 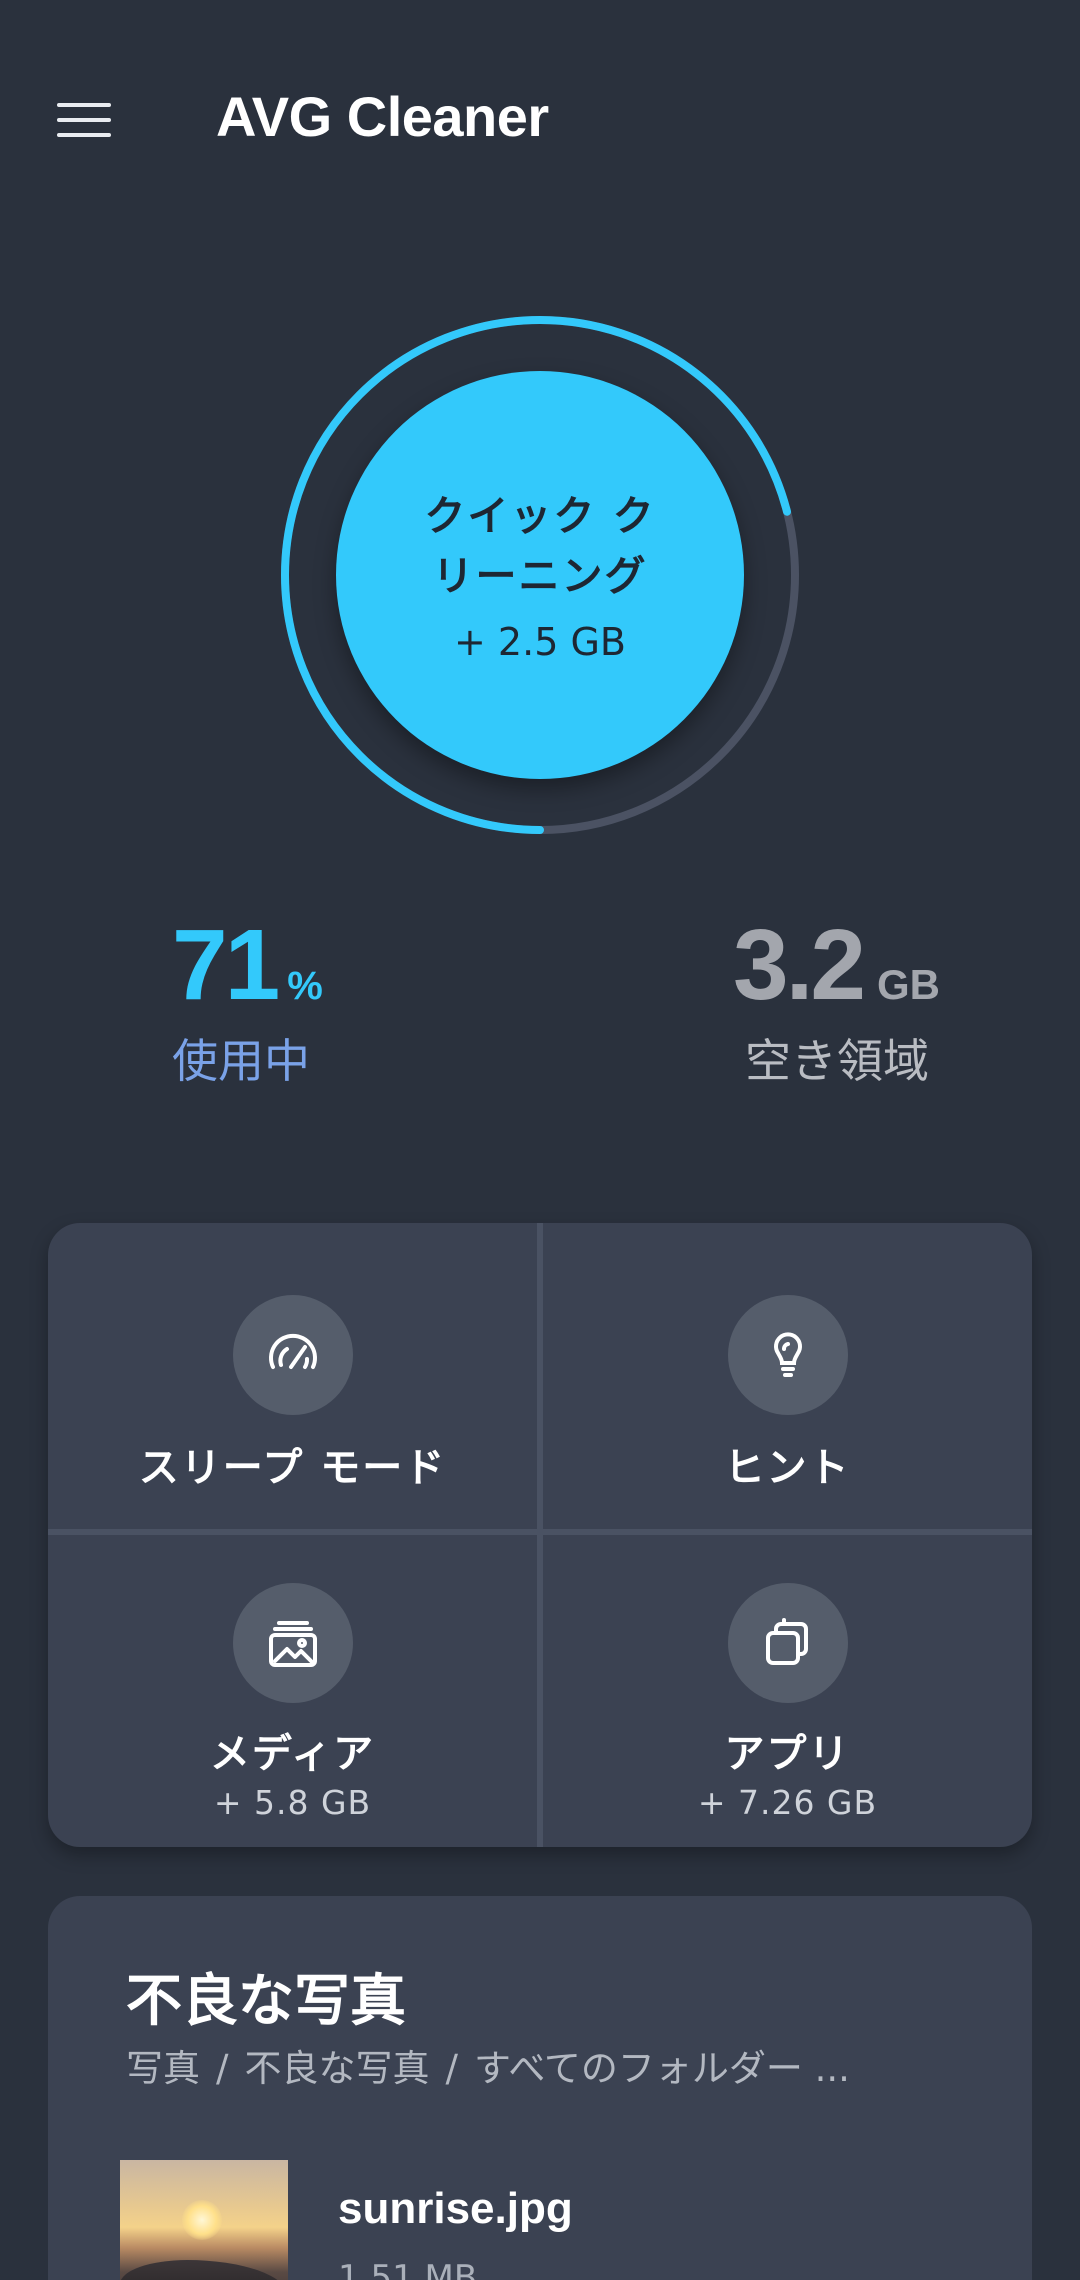 I want to click on breadcrumb-bad-photos: 不良な写真, so click(x=337, y=2068).